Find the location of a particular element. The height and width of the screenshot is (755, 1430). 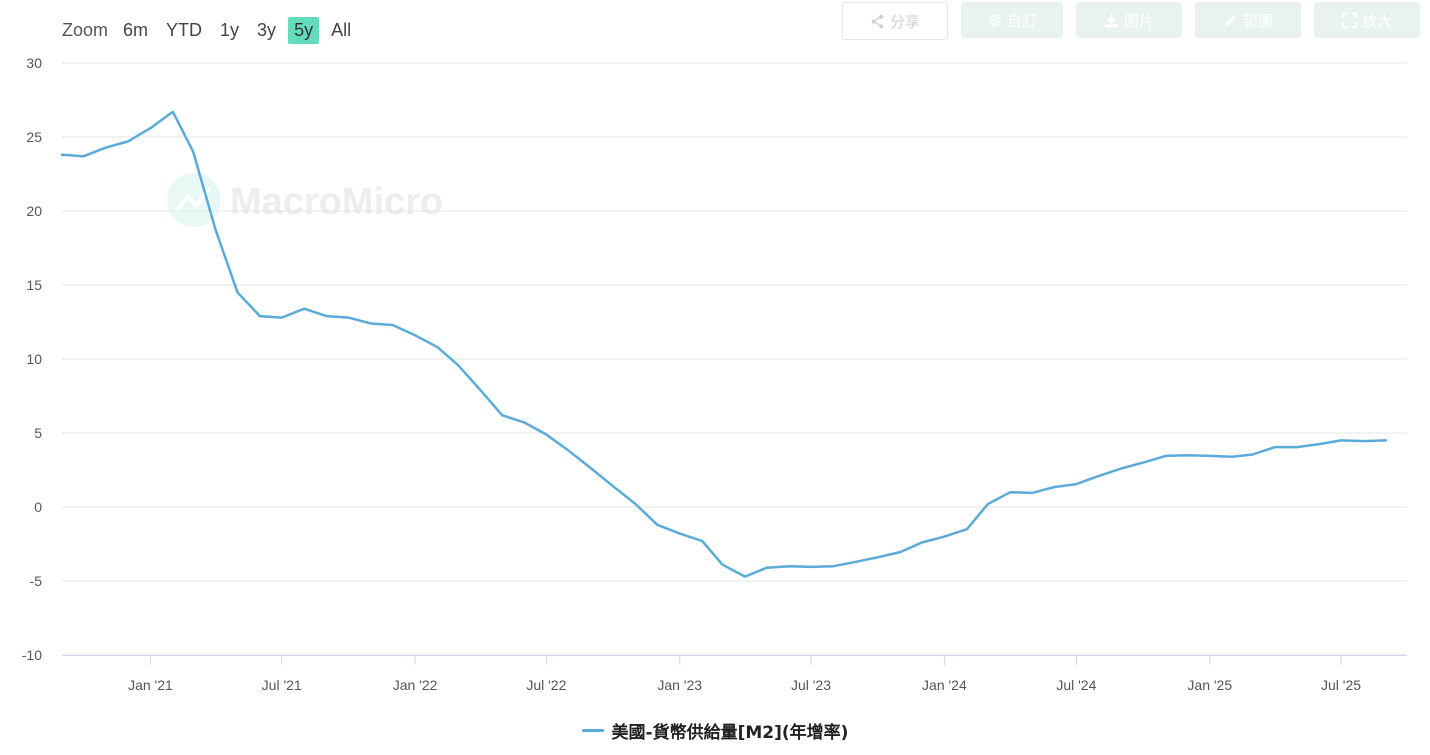

y-tick-label: 25 is located at coordinates (34, 137).